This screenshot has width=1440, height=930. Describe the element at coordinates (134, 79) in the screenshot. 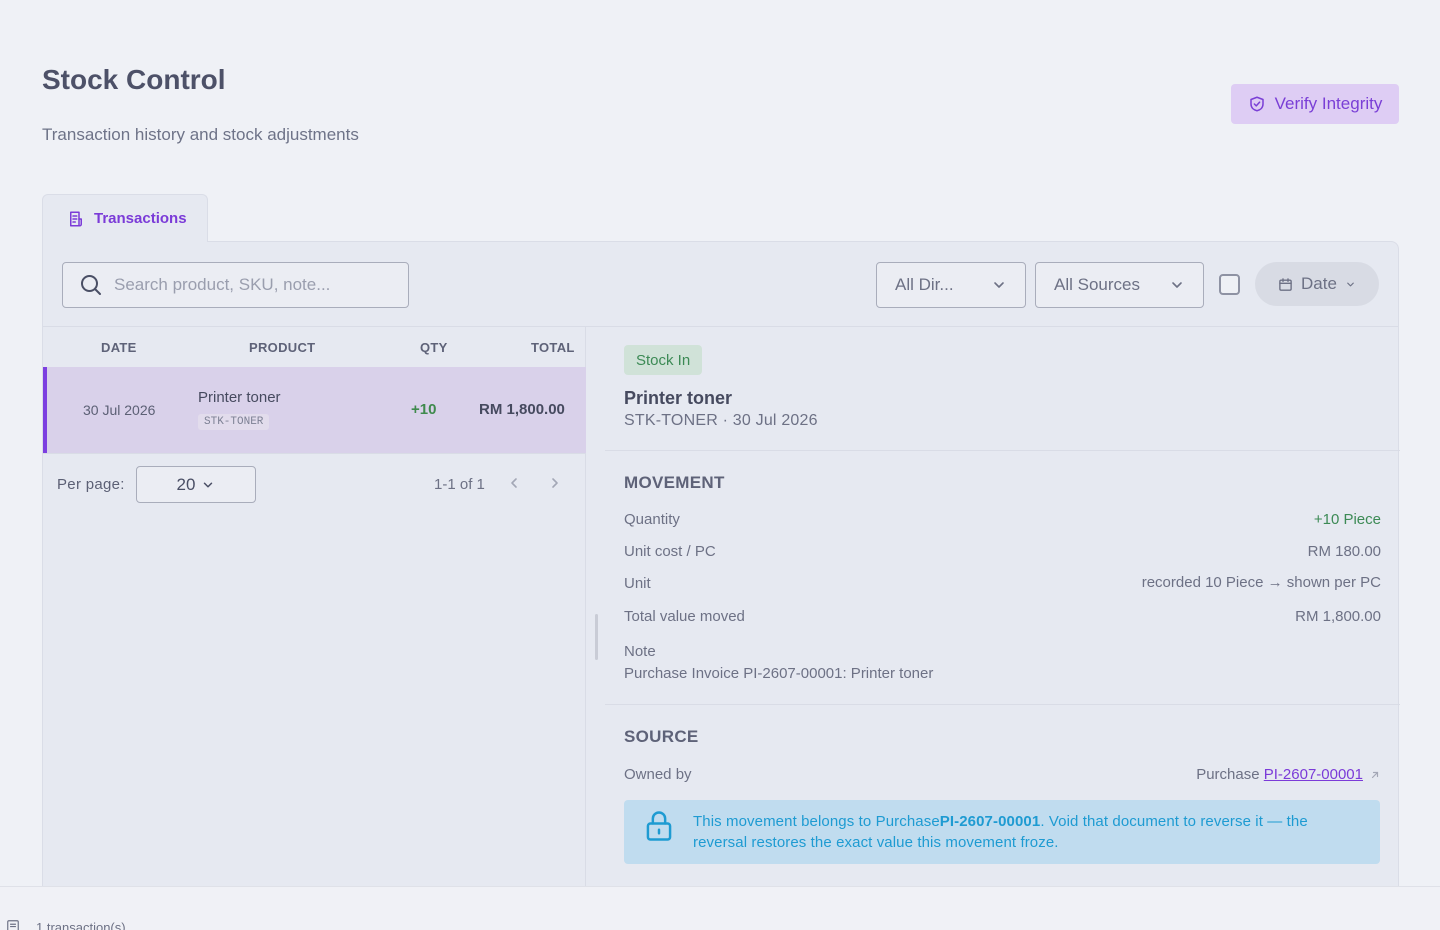

I see `page-title: Stock Control` at that location.